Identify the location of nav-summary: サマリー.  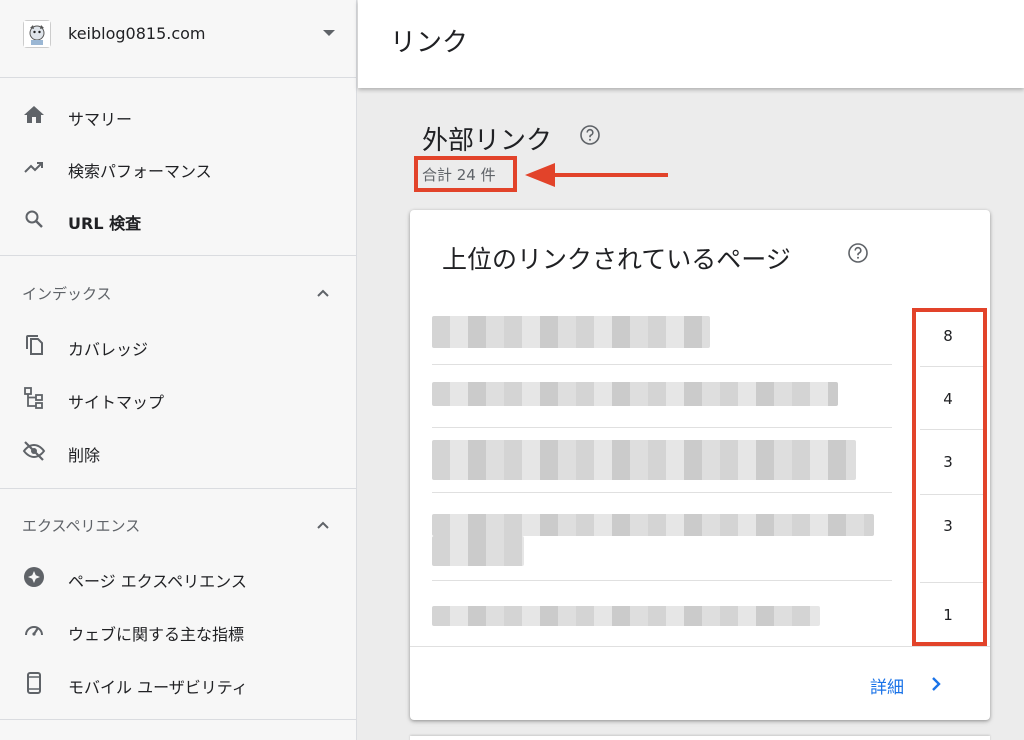
(178, 115).